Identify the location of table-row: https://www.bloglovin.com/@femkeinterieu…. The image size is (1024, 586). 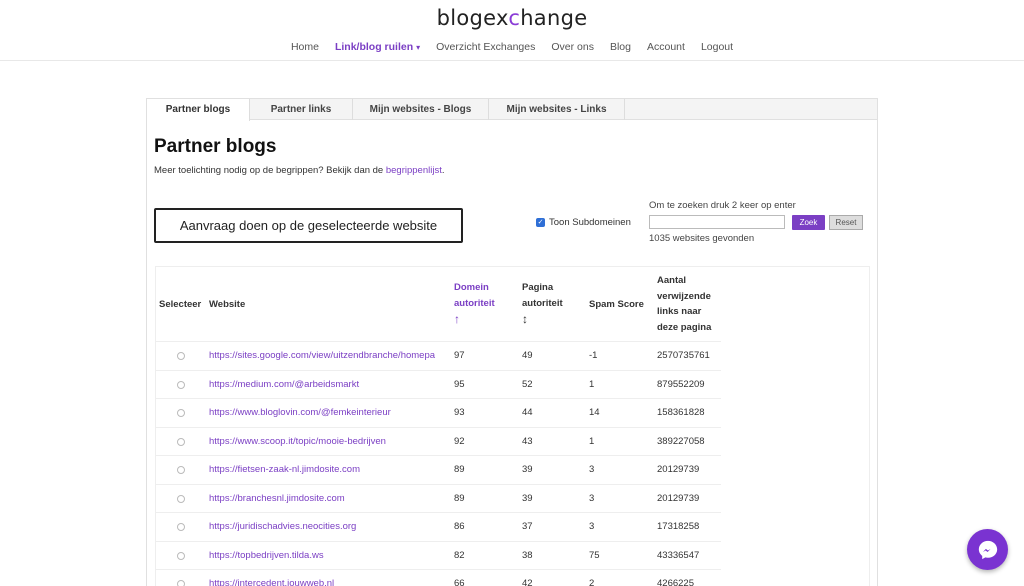
(438, 412).